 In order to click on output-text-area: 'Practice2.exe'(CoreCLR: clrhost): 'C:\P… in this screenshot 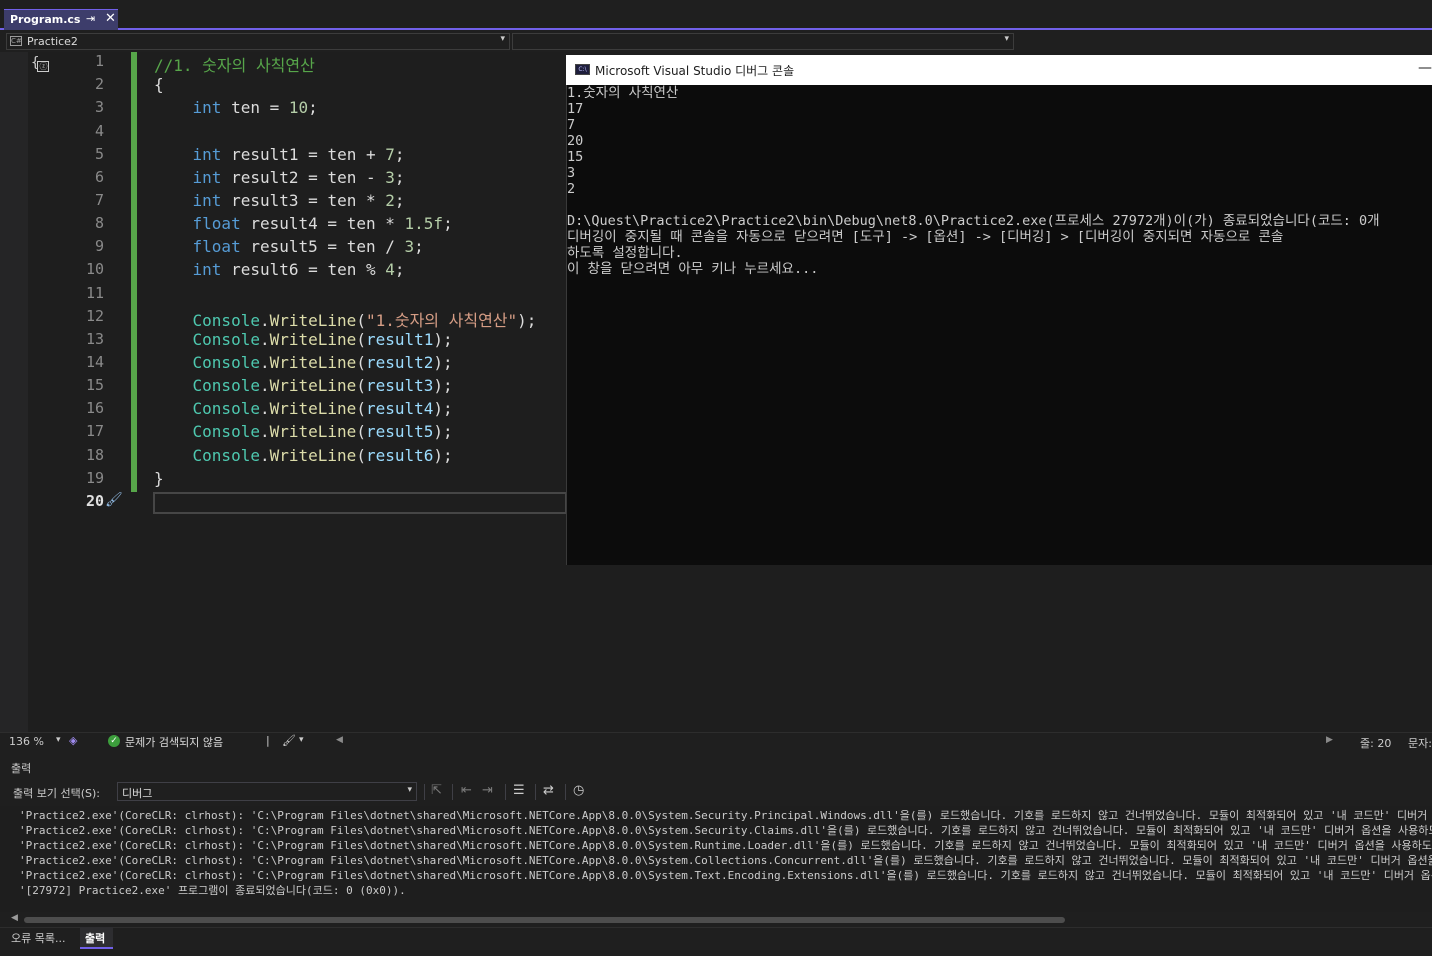, I will do `click(716, 859)`.